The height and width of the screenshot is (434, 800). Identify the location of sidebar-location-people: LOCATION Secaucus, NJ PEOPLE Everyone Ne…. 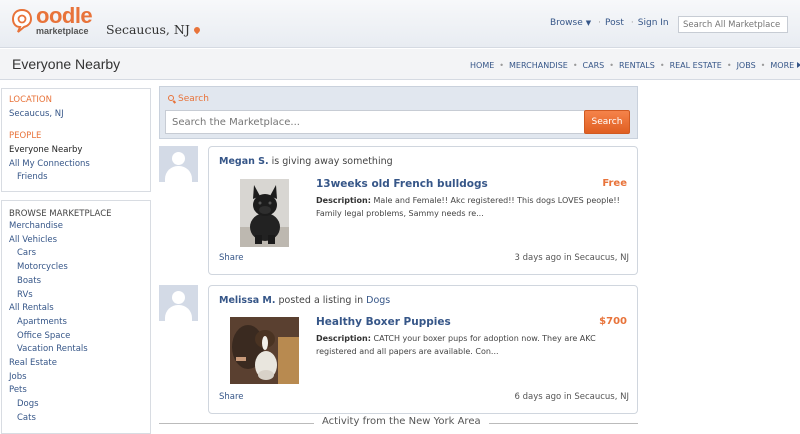
(76, 140).